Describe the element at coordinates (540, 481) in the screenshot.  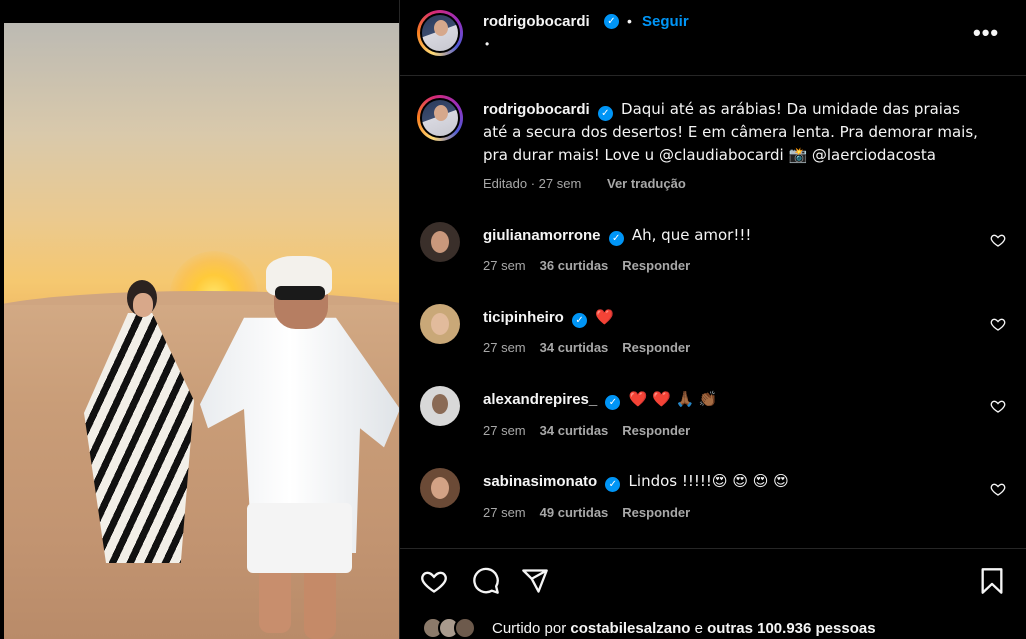
I see `comment-username: sabinasimonato` at that location.